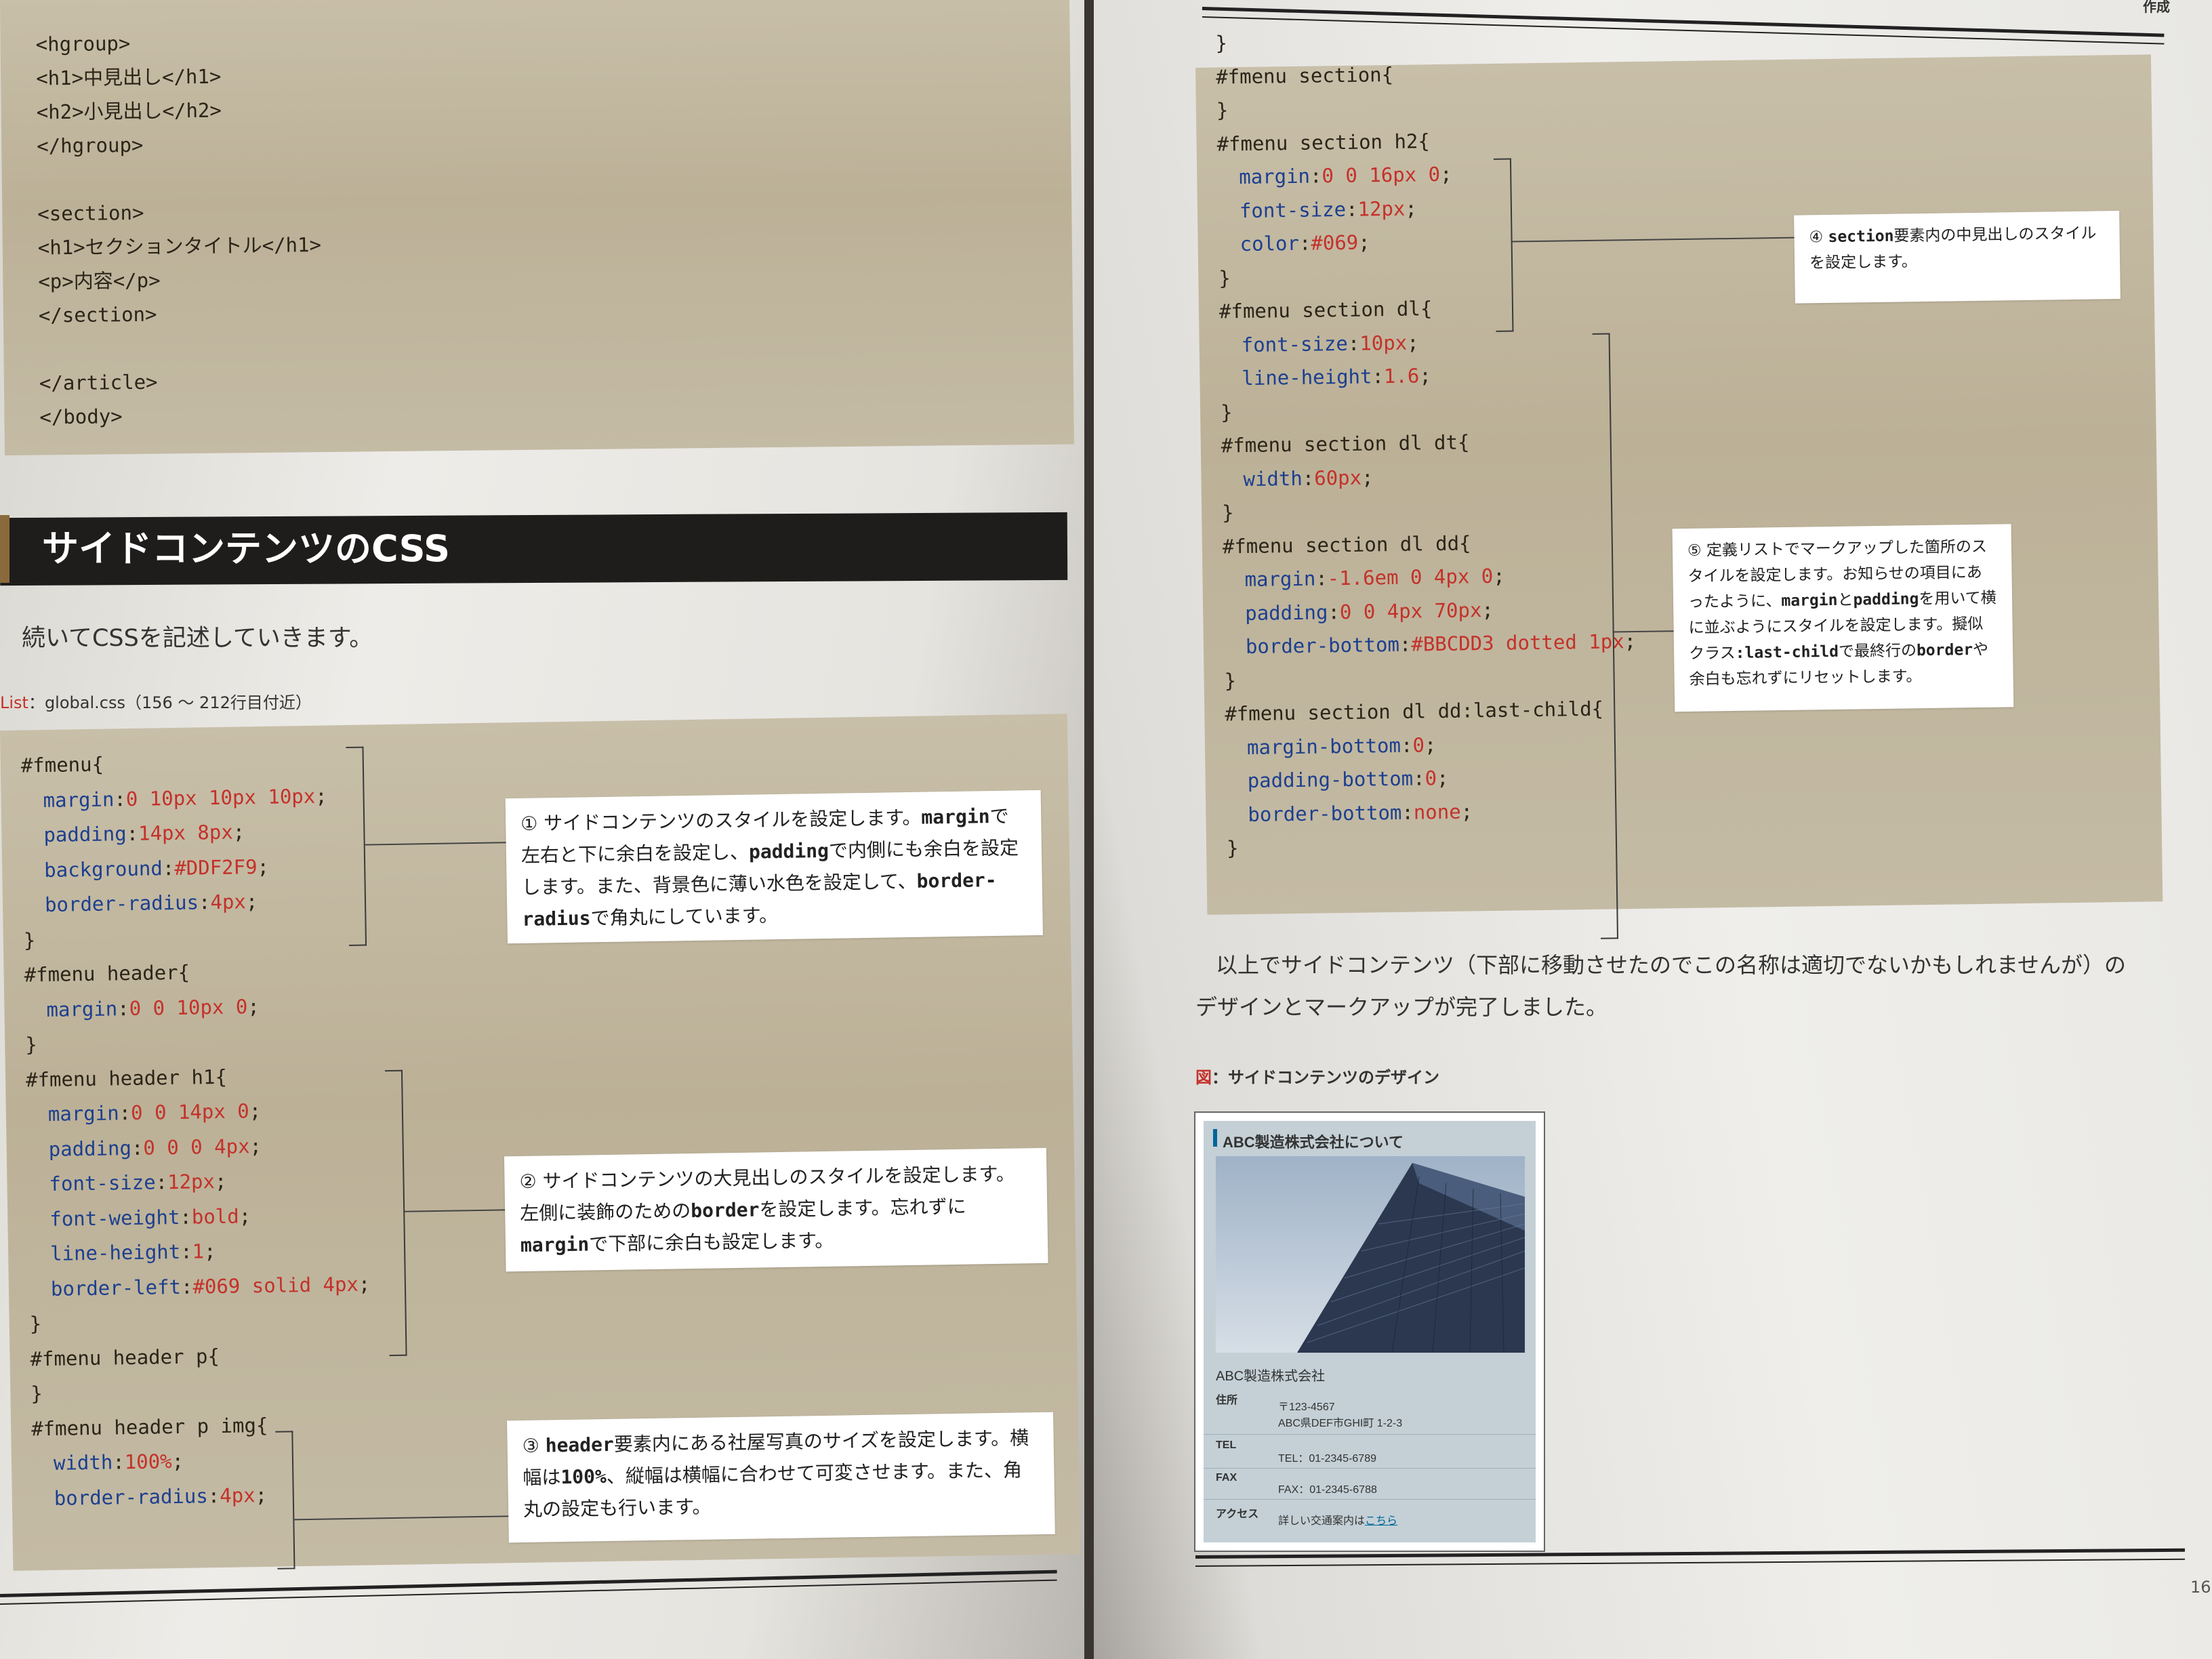 This screenshot has height=1659, width=2212. Describe the element at coordinates (129, 111) in the screenshot. I see `code-line: <h2>小見出し</h2>` at that location.